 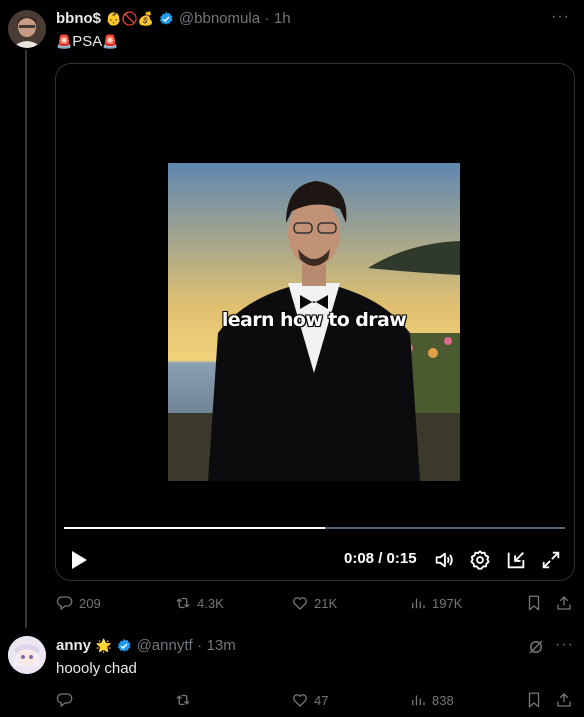 I want to click on reply-time: 13m, so click(x=221, y=645).